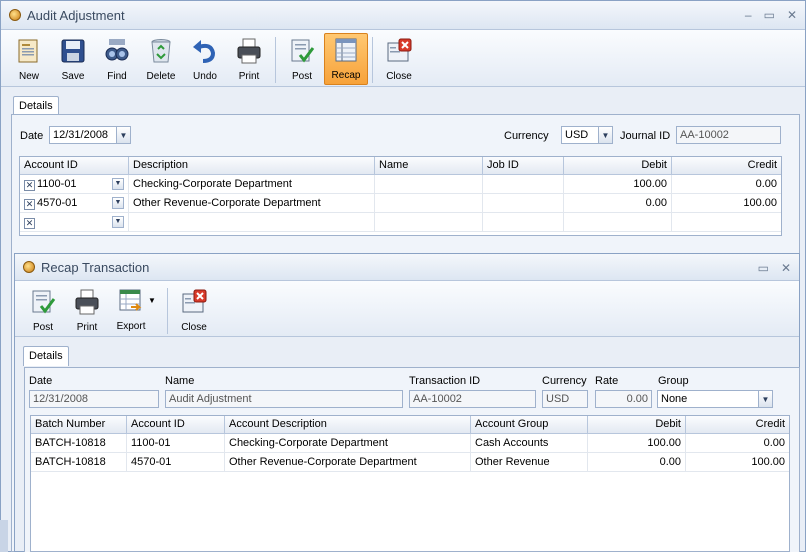 The width and height of the screenshot is (806, 552). What do you see at coordinates (346, 50) in the screenshot?
I see `recap-icon` at bounding box center [346, 50].